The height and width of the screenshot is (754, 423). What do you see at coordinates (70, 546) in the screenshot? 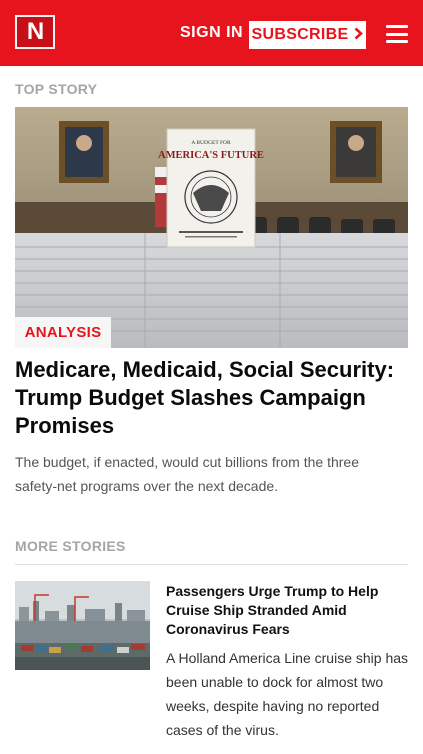
I see `more-stories-label: MORE STORIES` at bounding box center [70, 546].